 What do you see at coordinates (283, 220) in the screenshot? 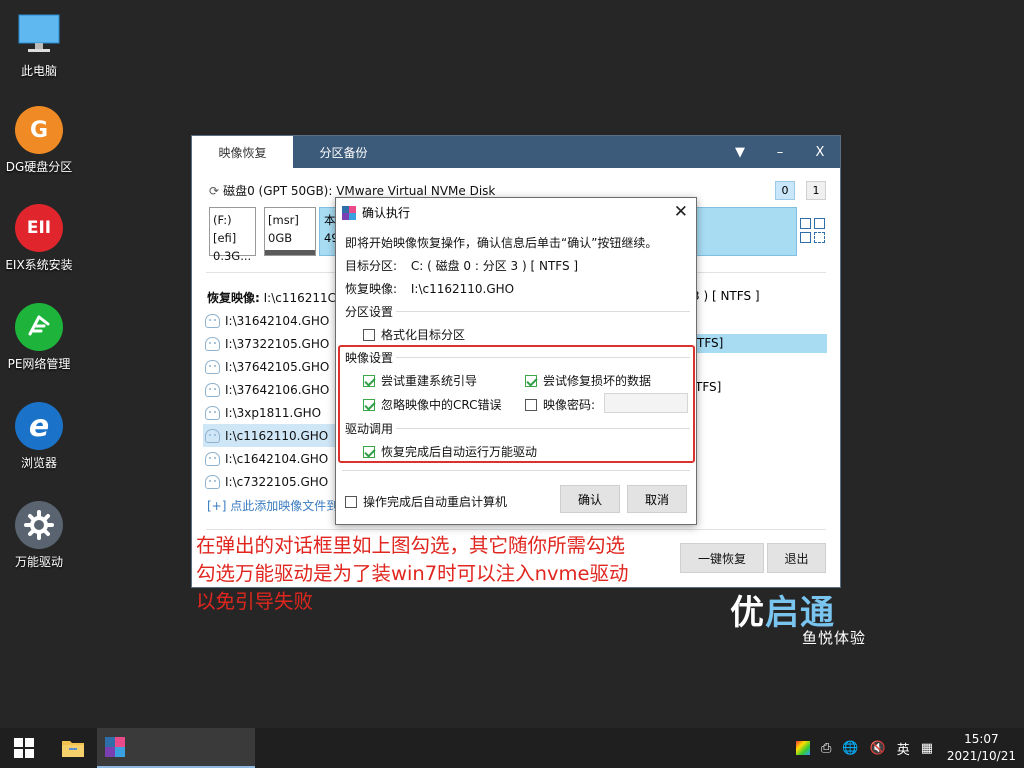
I see `partition-name: [msr]` at bounding box center [283, 220].